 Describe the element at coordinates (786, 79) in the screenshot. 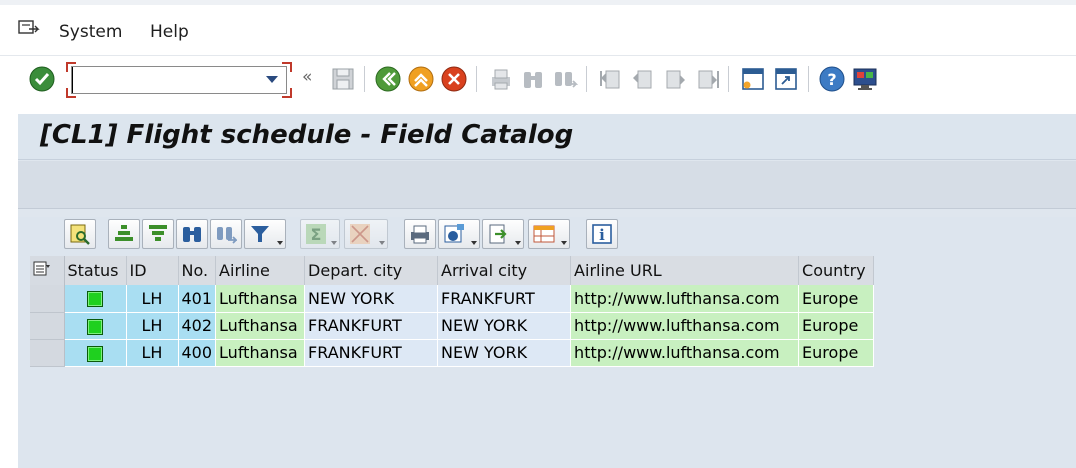

I see `create-shortcut-icon` at that location.